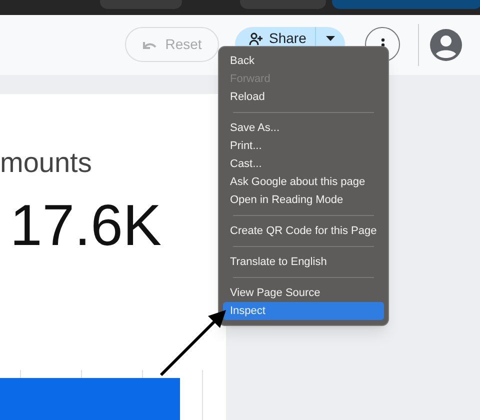 This screenshot has height=420, width=480. I want to click on caret-icon, so click(330, 38).